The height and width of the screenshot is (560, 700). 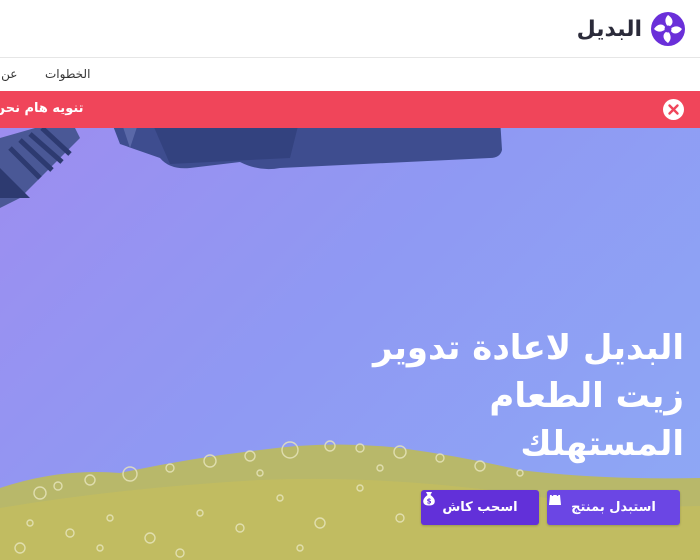 What do you see at coordinates (350, 74) in the screenshot?
I see `main-nav: الخطوات عن ا` at bounding box center [350, 74].